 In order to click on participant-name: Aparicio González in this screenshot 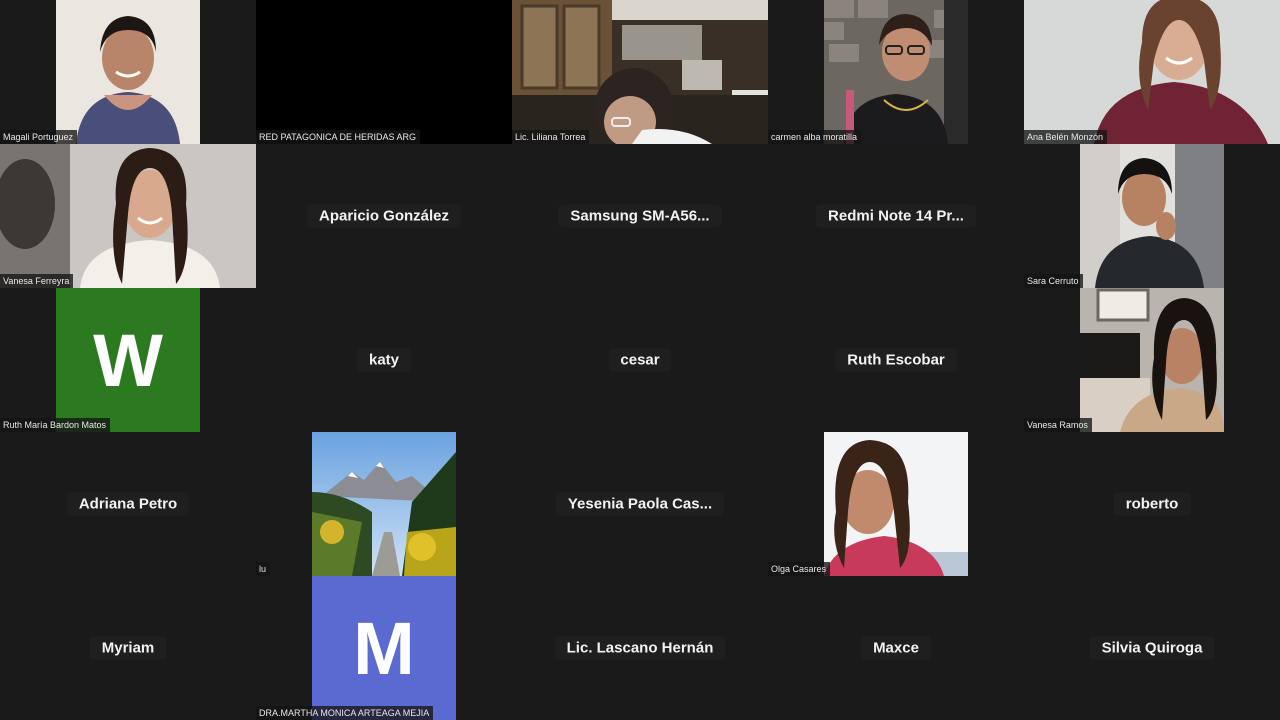, I will do `click(384, 216)`.